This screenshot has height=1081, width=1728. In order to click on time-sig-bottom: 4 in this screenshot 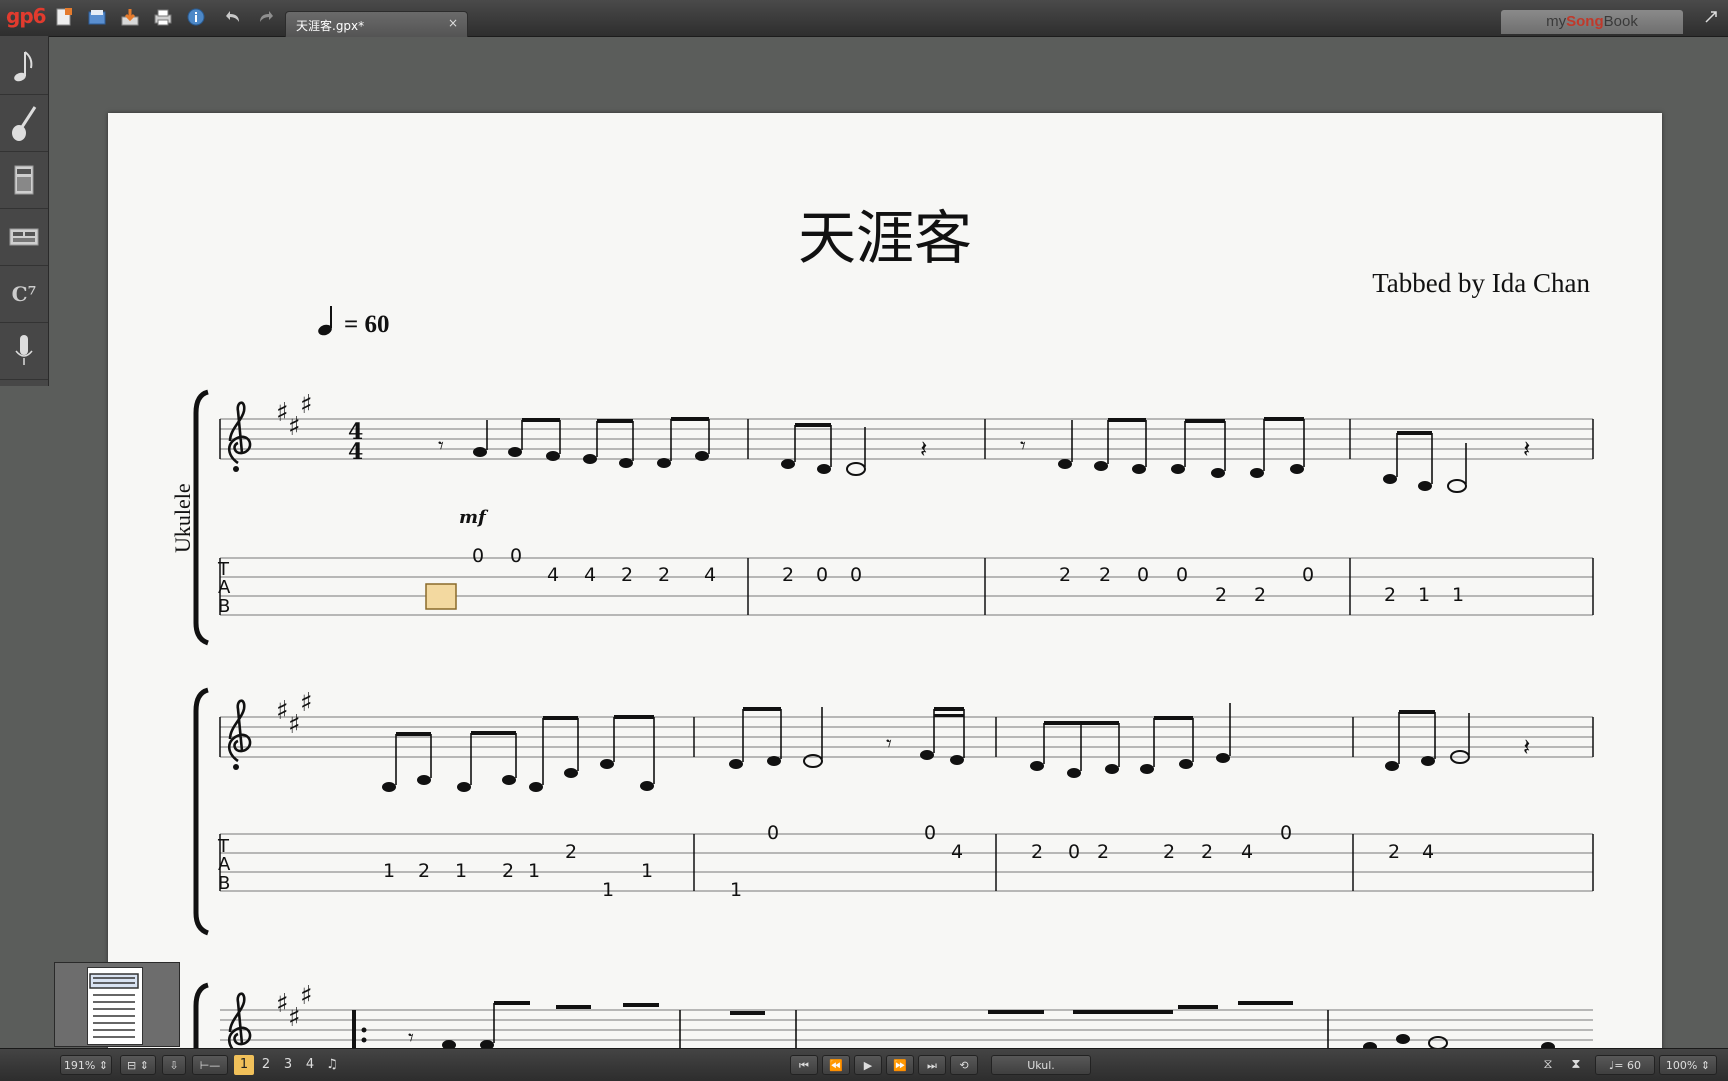, I will do `click(355, 452)`.